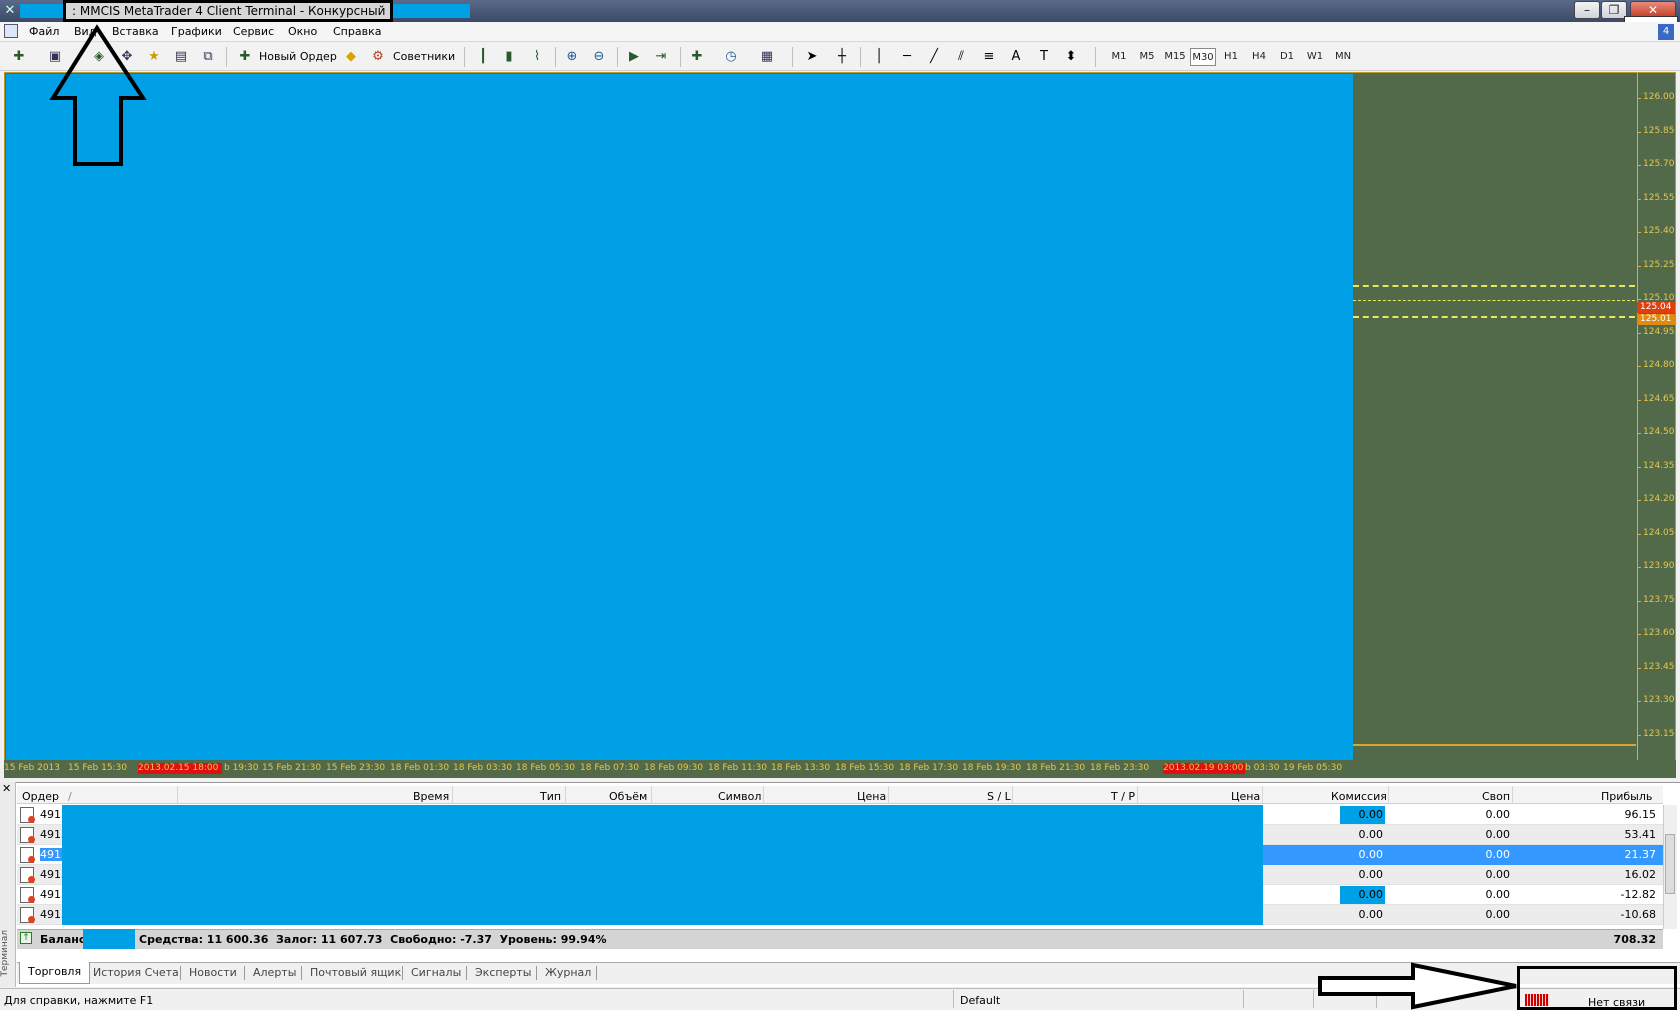  Describe the element at coordinates (483, 768) in the screenshot. I see `time-label: 18 Feb 03:30` at that location.